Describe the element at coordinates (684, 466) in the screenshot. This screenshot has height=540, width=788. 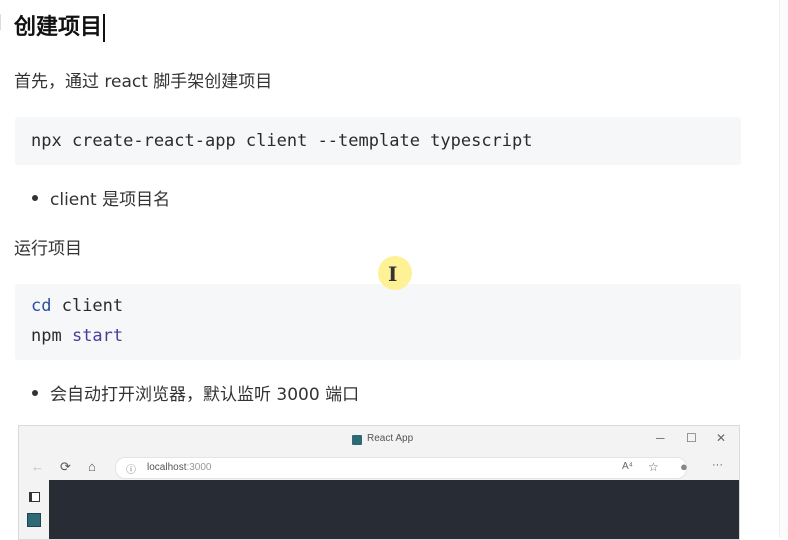
I see `profile-icon: ●` at that location.